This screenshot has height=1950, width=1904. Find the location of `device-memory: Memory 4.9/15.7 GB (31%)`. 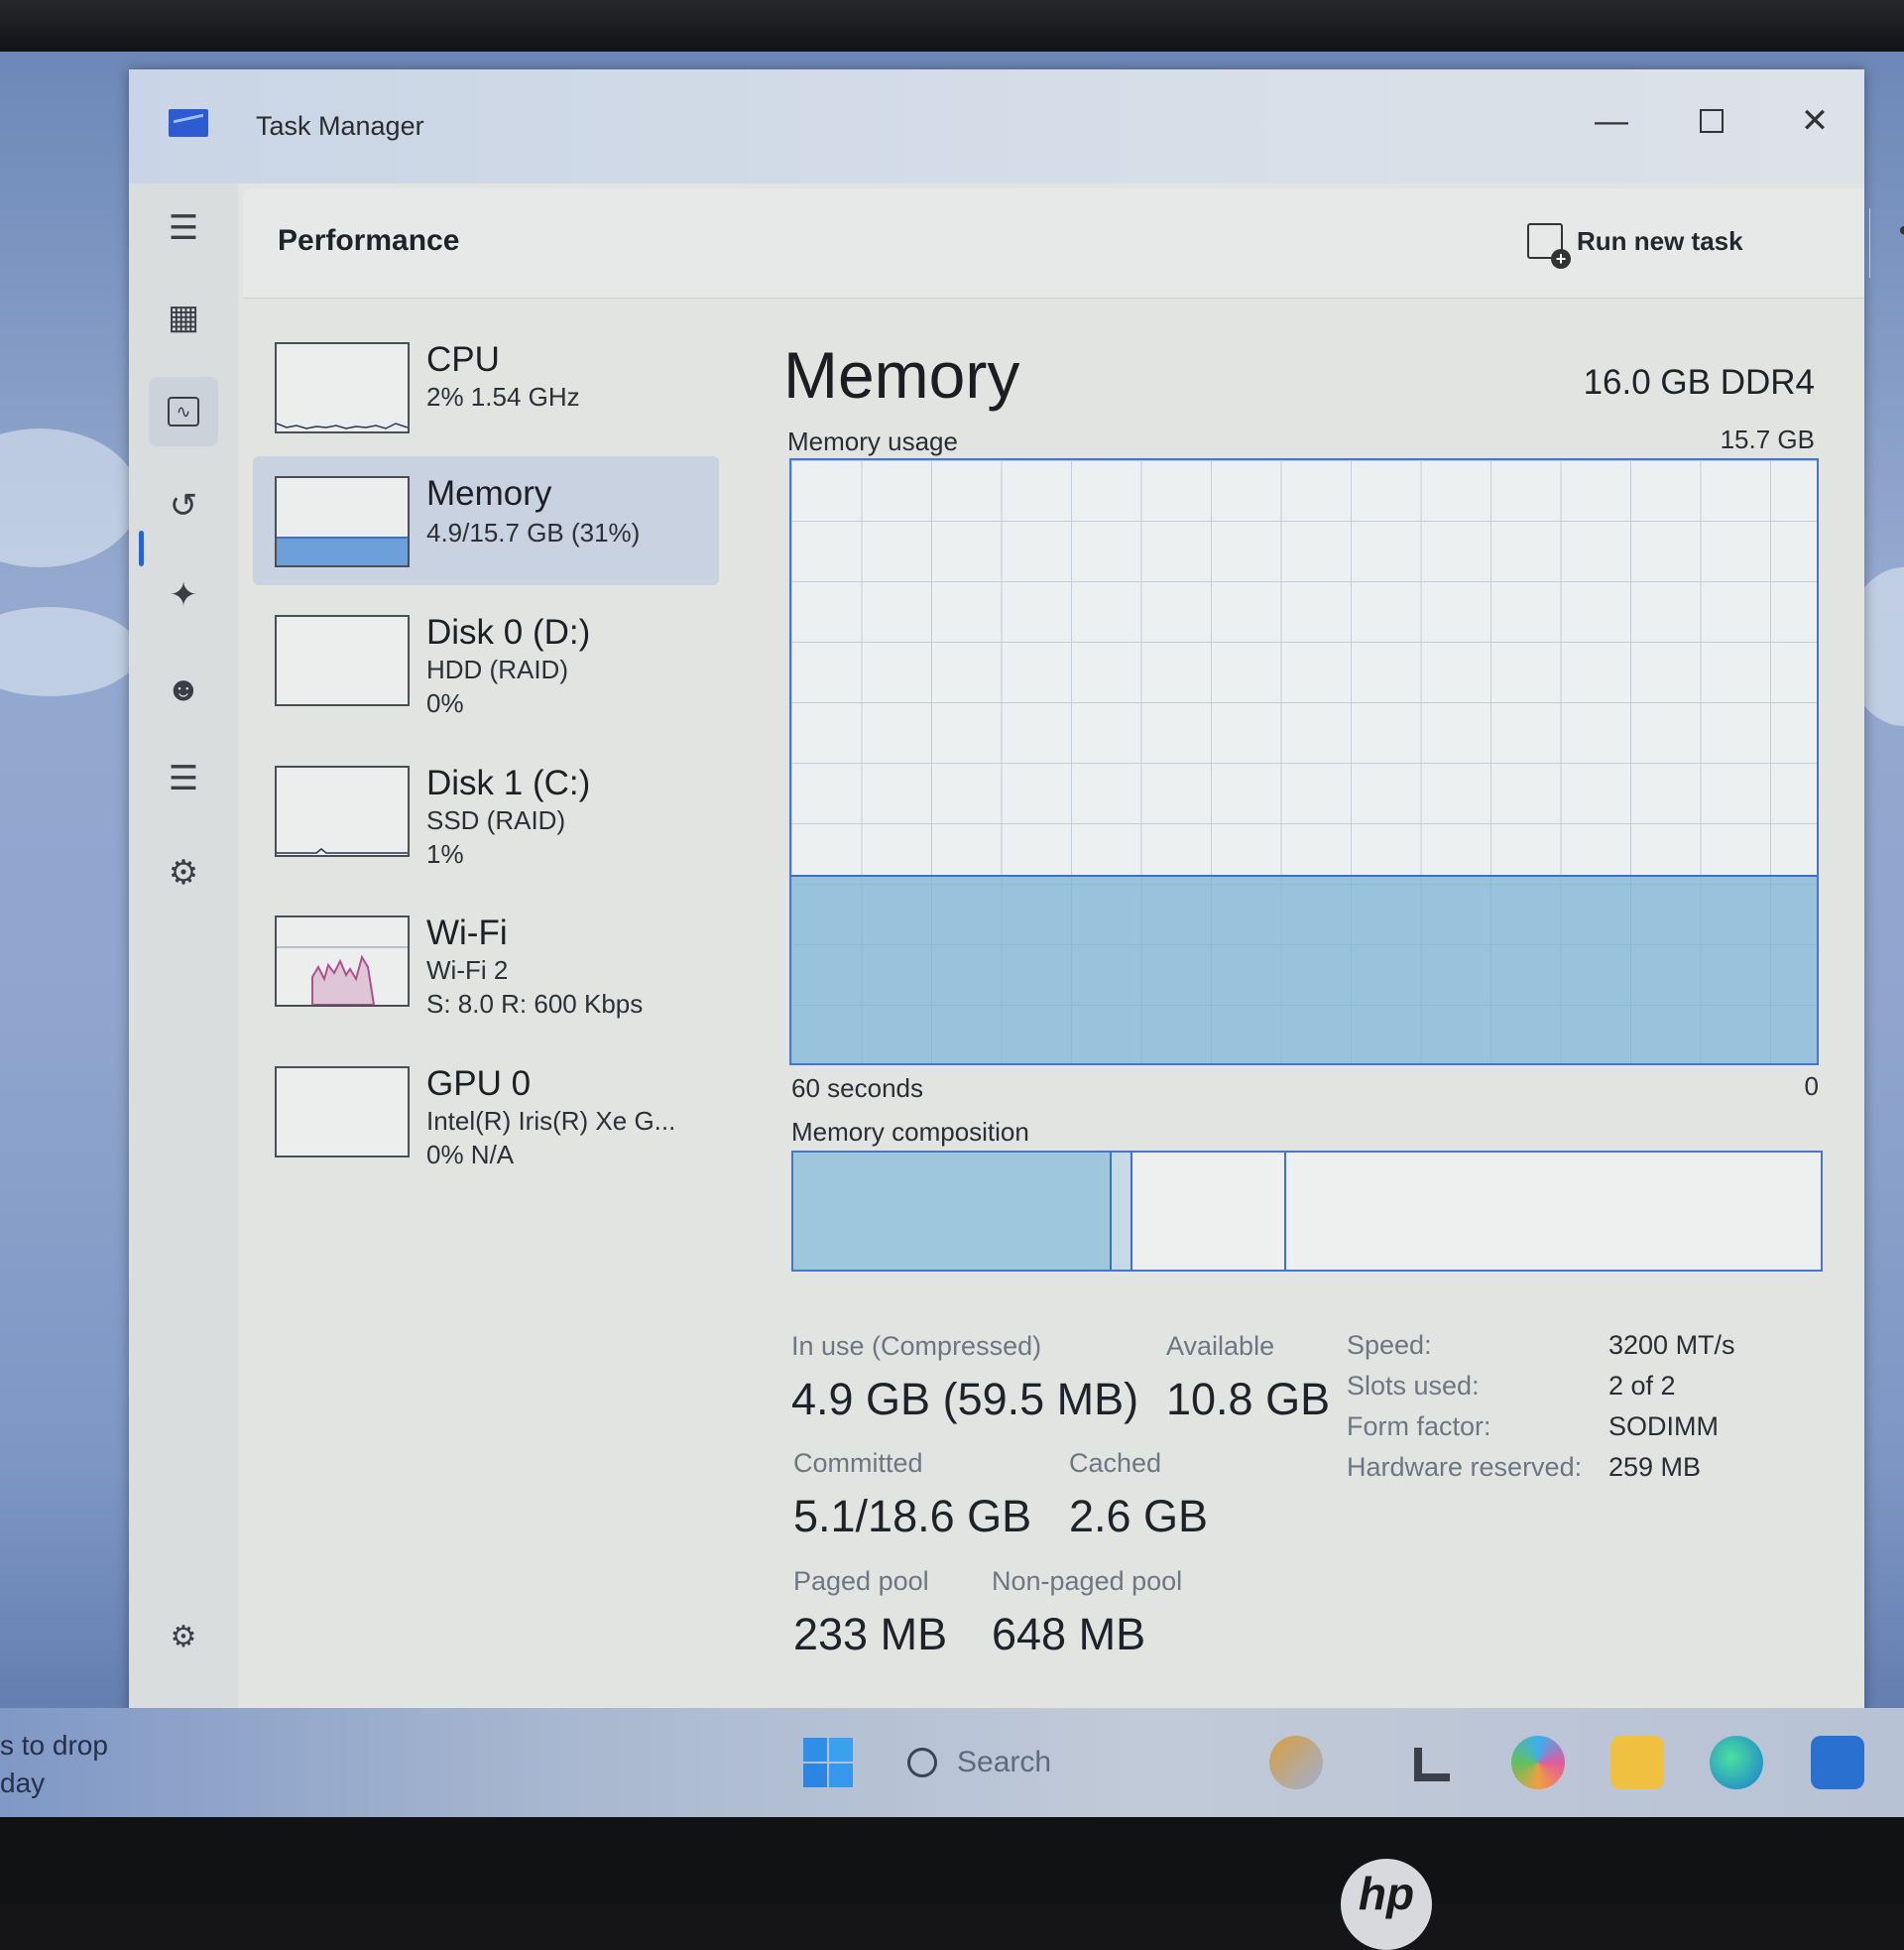

device-memory: Memory 4.9/15.7 GB (31%) is located at coordinates (486, 520).